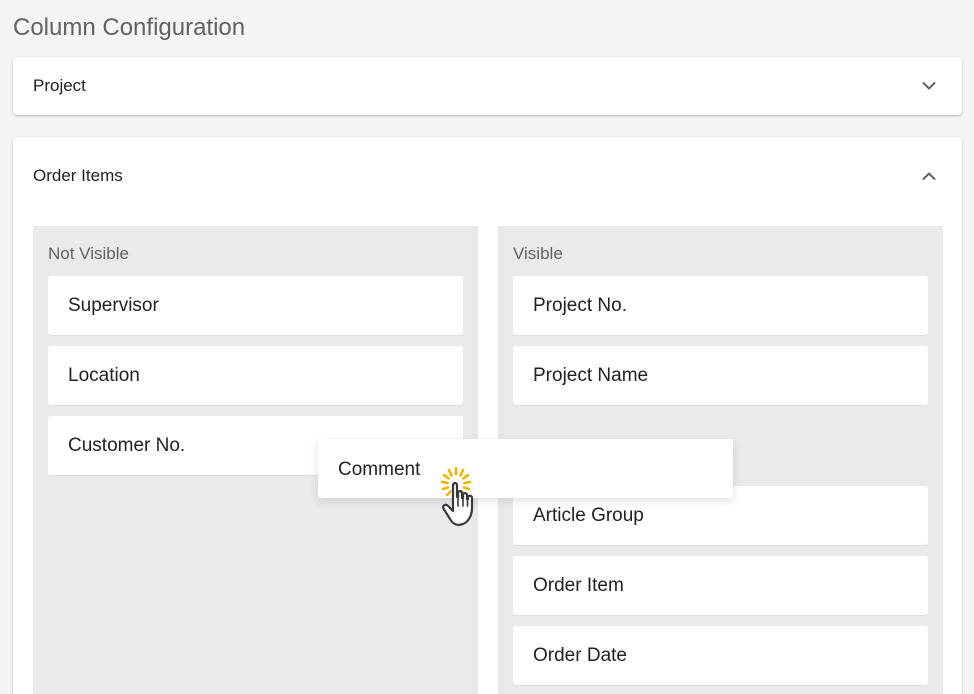  I want to click on column-card-label: Location, so click(104, 375).